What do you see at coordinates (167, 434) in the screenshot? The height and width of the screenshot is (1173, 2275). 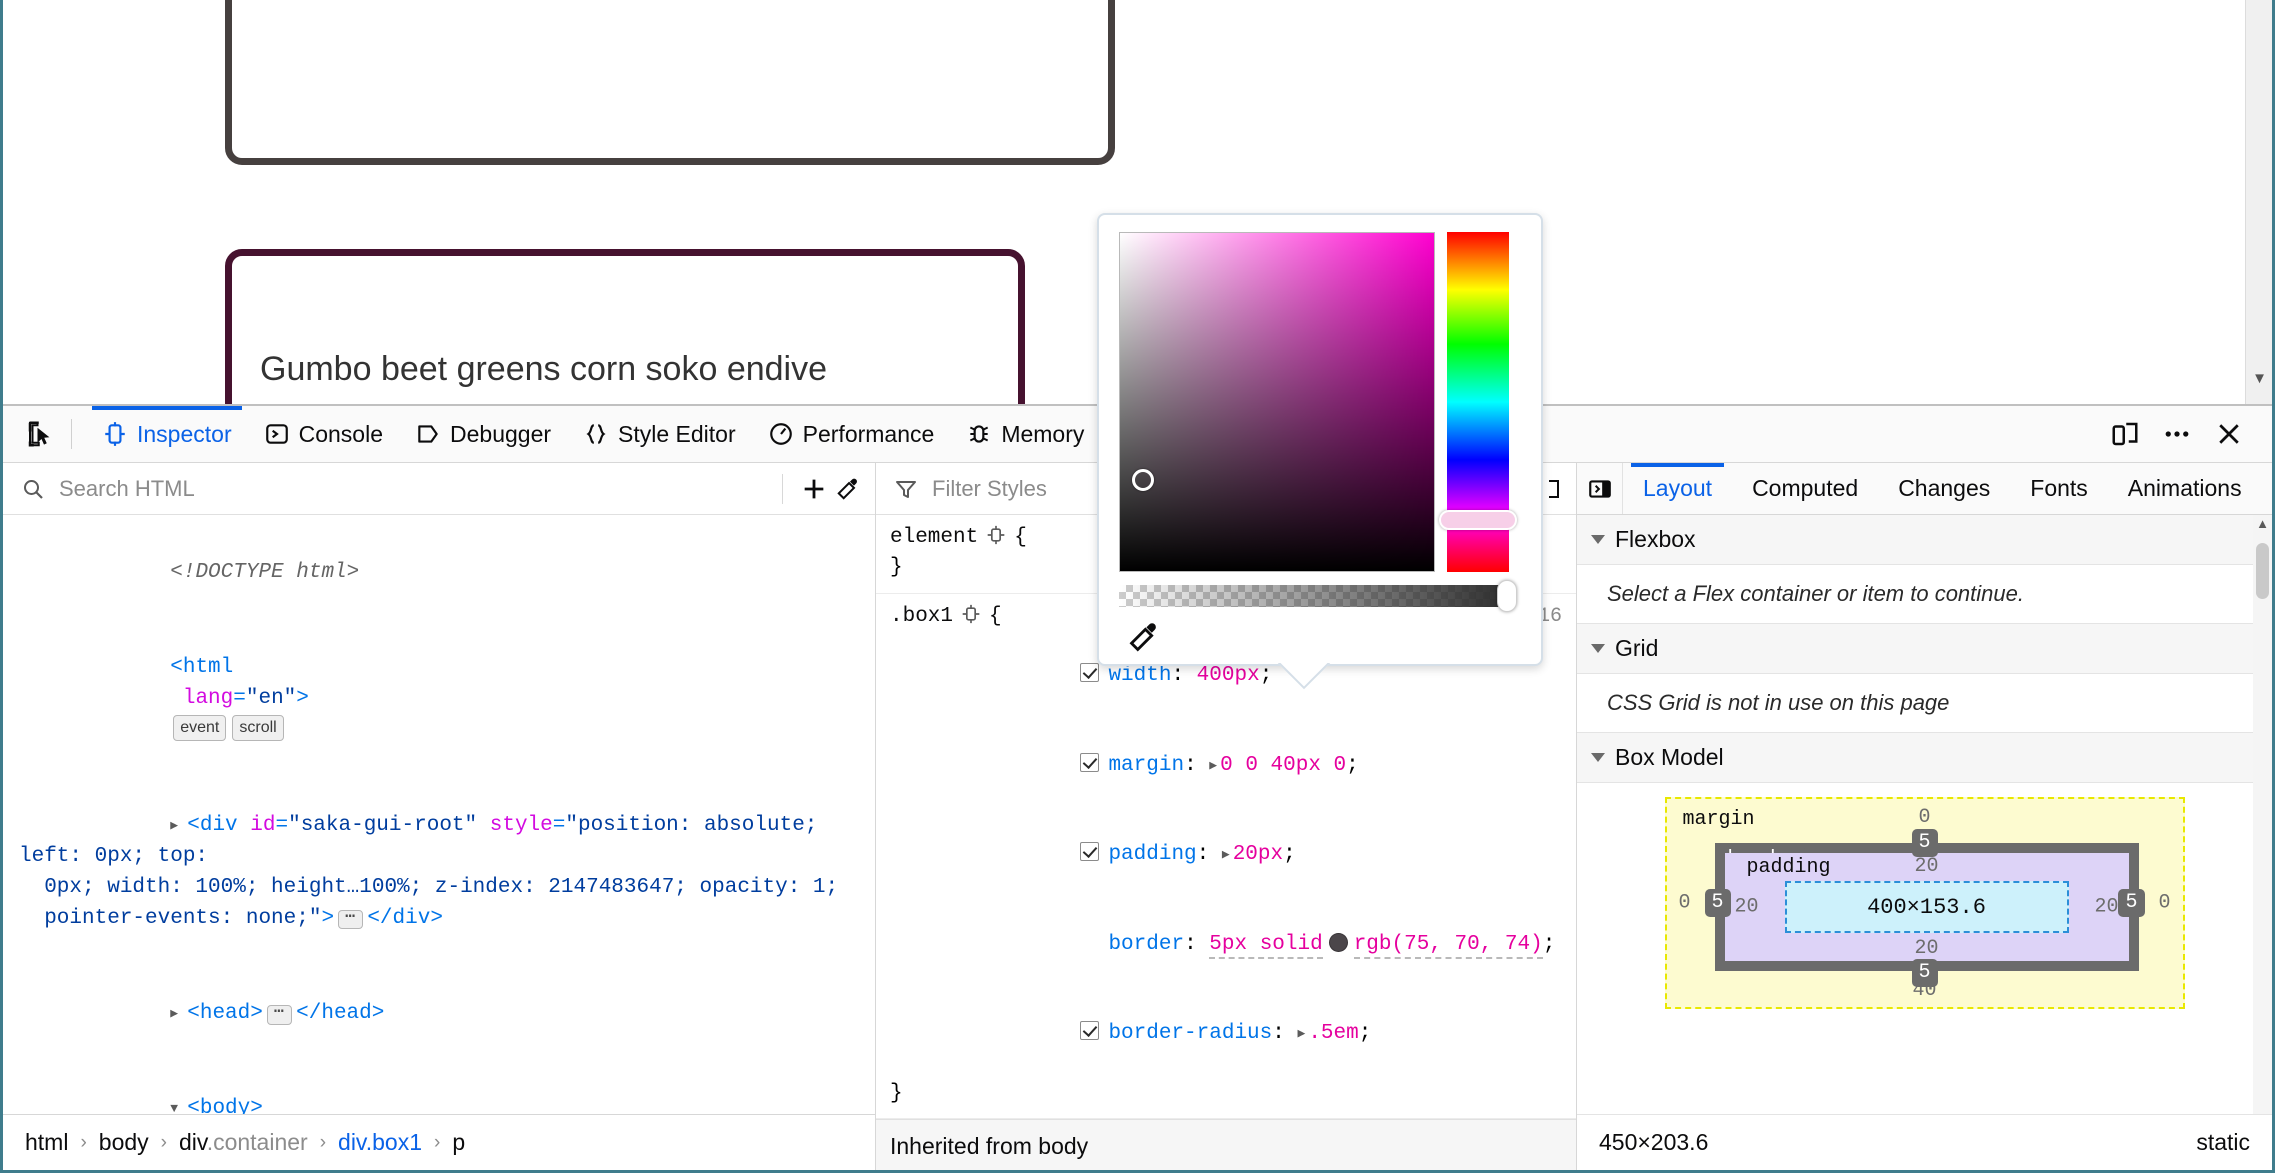 I see `tab-inspector: Inspector` at bounding box center [167, 434].